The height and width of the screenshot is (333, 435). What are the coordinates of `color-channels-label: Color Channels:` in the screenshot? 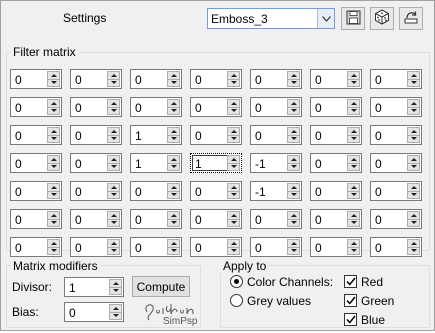 It's located at (290, 282).